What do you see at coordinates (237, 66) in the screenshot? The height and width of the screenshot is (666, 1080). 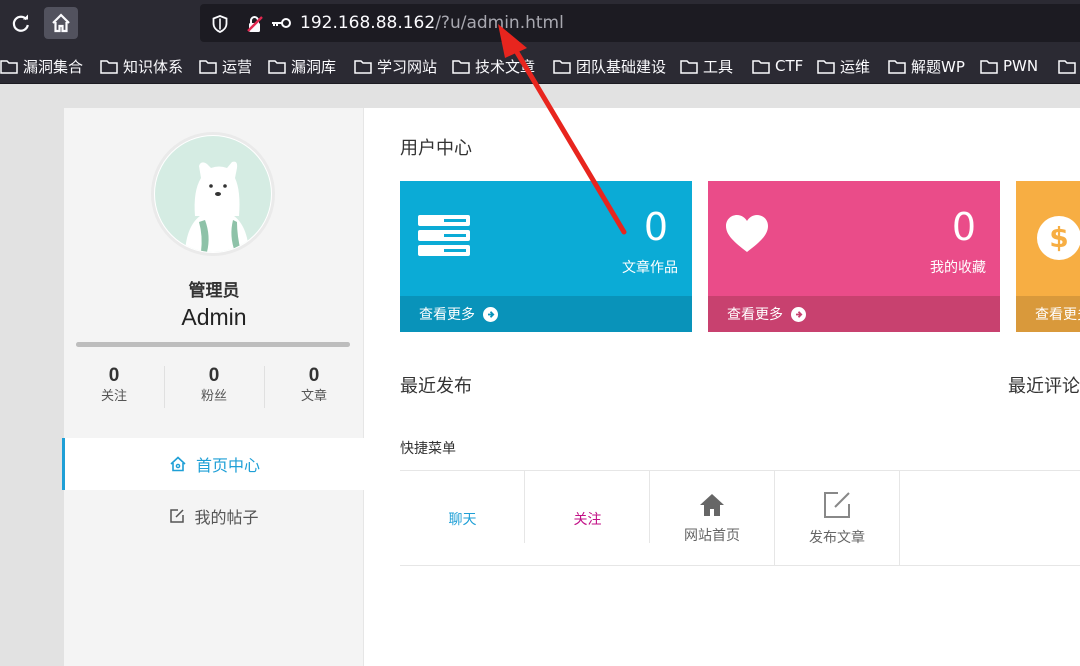 I see `bookmark-label: 运营` at bounding box center [237, 66].